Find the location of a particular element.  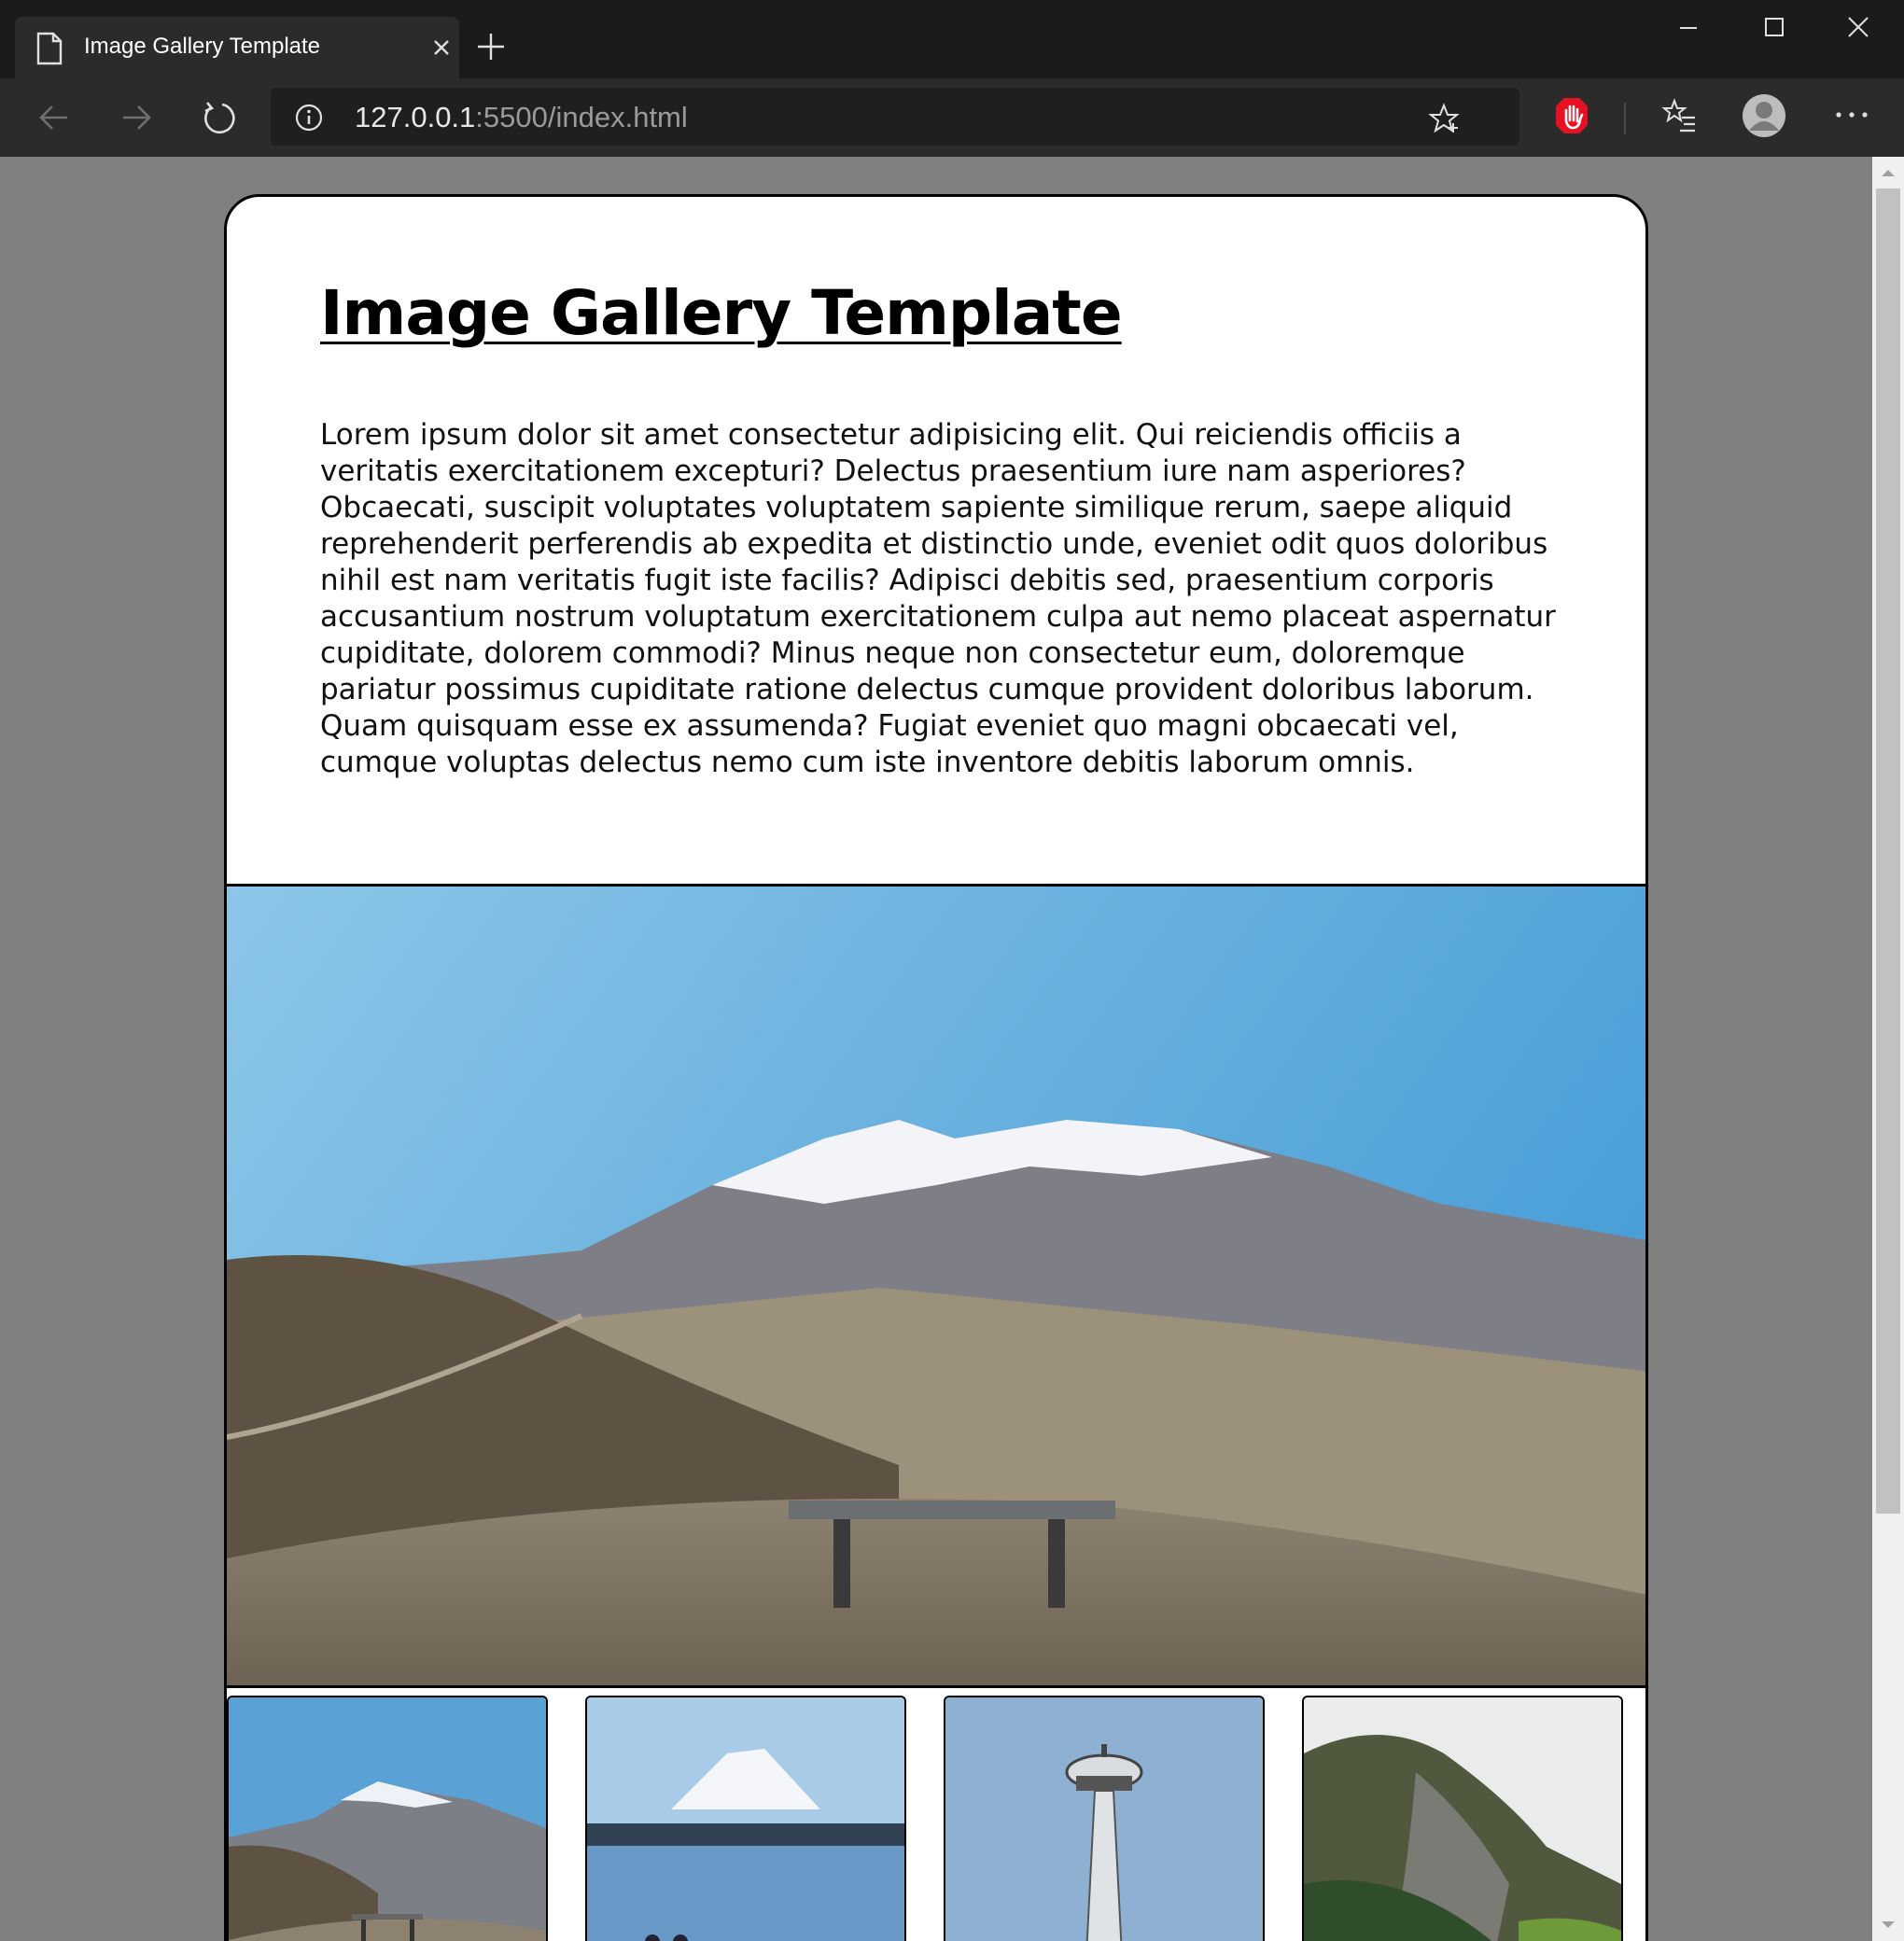

document-icon is located at coordinates (49, 50).